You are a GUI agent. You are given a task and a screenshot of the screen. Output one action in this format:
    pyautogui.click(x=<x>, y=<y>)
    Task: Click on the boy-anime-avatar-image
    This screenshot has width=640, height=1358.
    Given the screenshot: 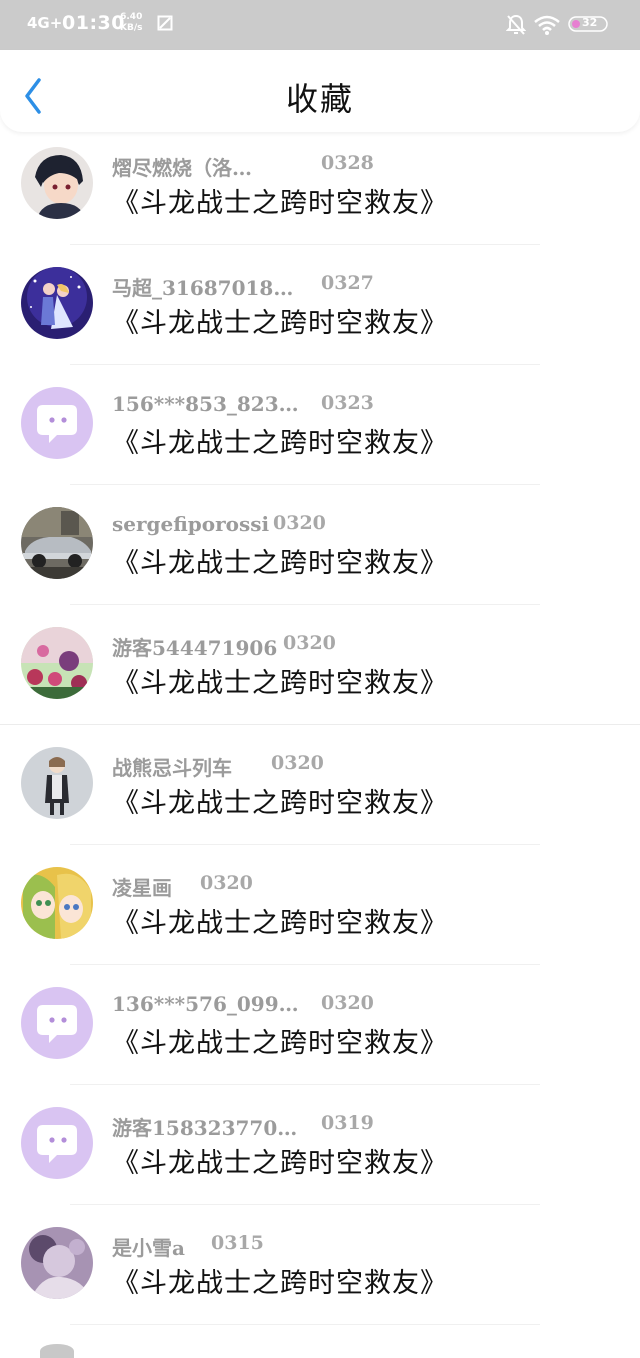 What is the action you would take?
    pyautogui.click(x=57, y=183)
    